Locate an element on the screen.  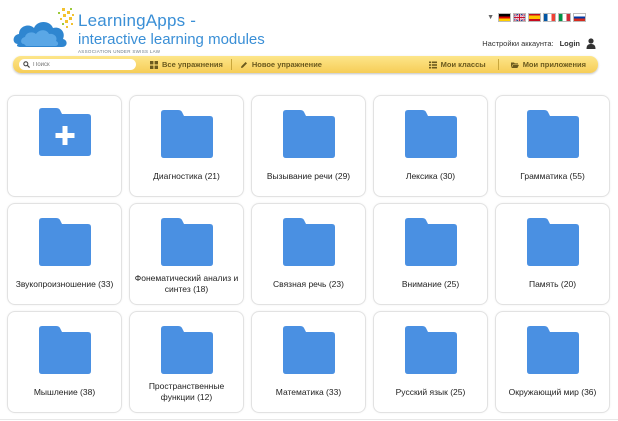
folder-label: Диагностика (21) is located at coordinates (186, 175).